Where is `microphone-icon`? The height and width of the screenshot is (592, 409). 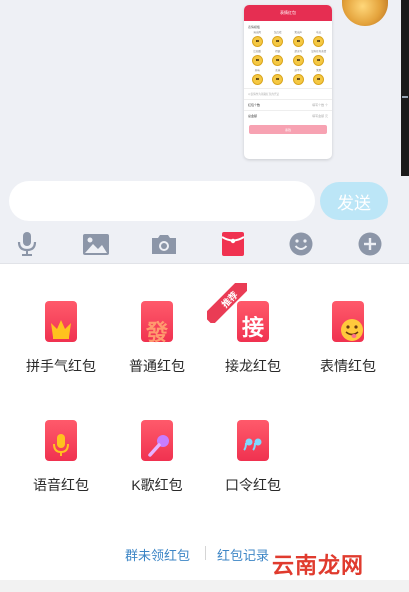 microphone-icon is located at coordinates (27, 244).